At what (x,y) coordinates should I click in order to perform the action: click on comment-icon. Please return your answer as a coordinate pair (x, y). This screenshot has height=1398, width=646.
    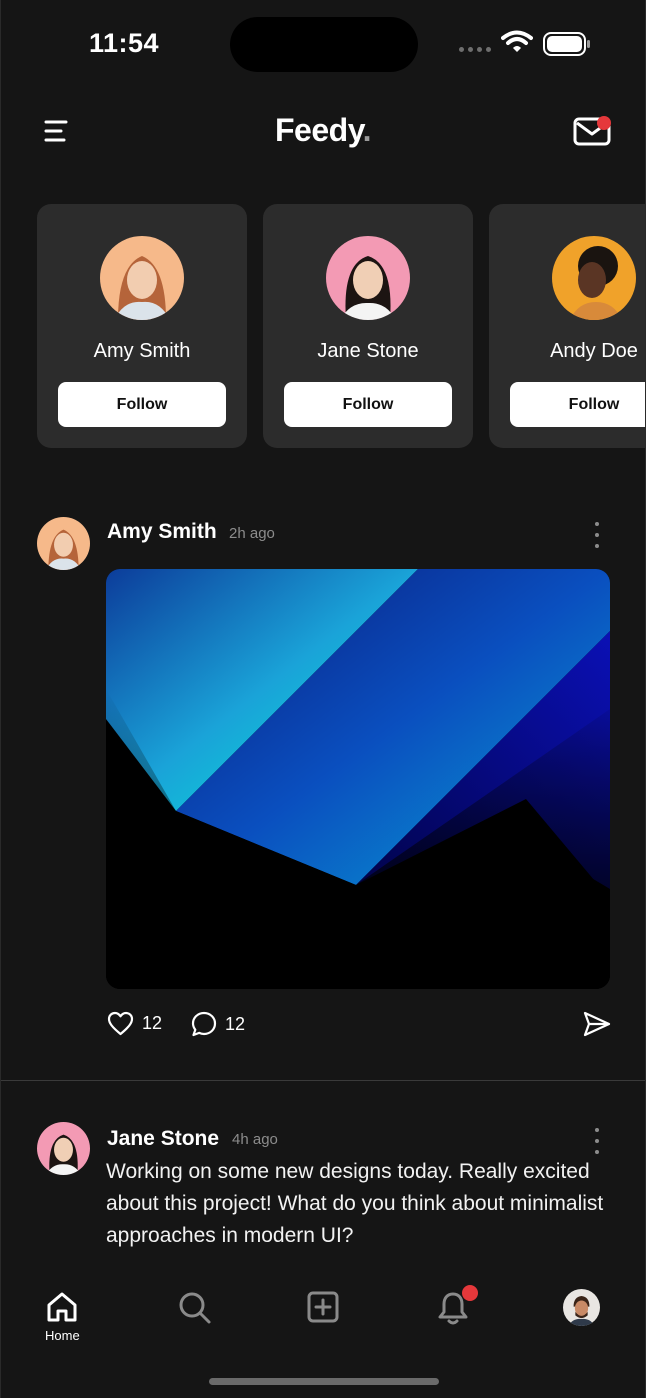
    Looking at the image, I should click on (204, 1024).